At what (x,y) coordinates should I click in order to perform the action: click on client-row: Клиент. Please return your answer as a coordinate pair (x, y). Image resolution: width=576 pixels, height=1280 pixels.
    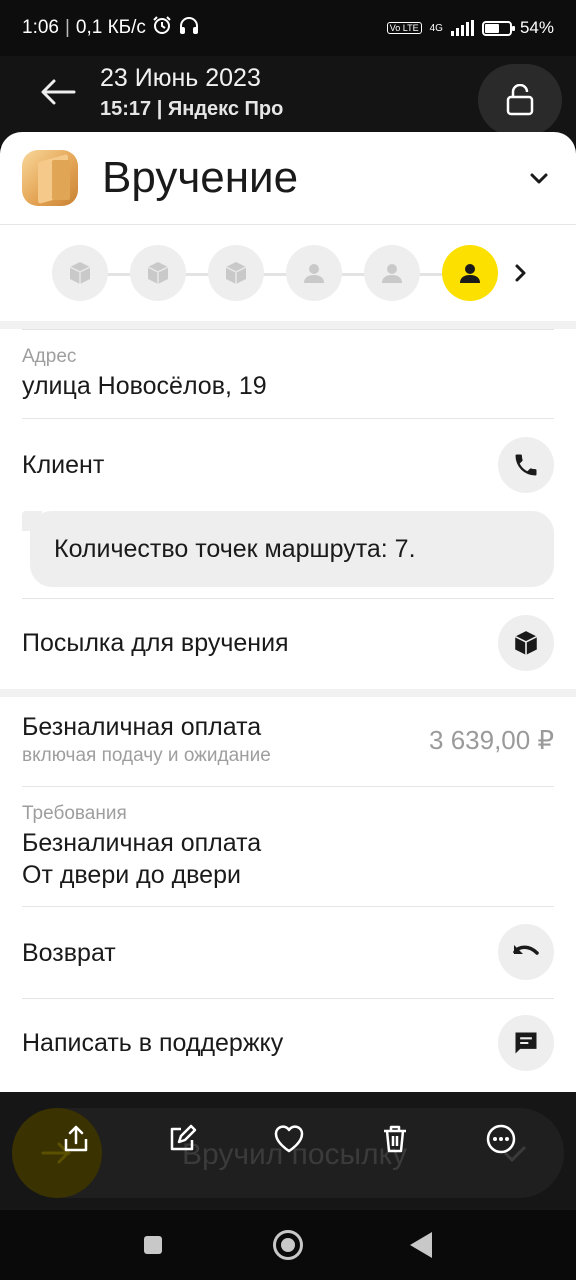
    Looking at the image, I should click on (288, 465).